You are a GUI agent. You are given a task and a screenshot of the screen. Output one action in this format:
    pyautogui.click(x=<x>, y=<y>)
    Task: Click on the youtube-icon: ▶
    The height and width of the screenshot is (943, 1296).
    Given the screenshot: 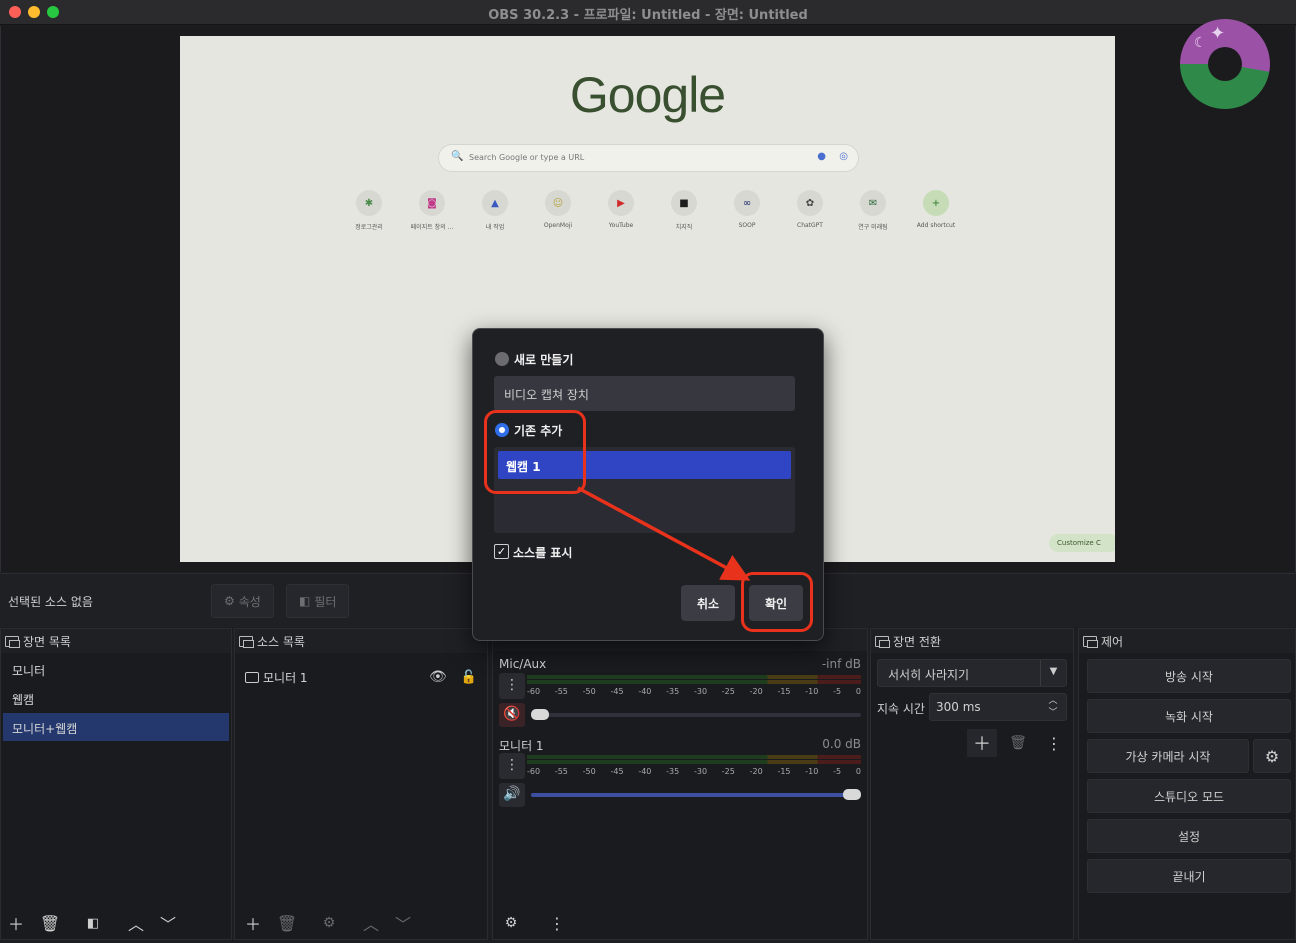 What is the action you would take?
    pyautogui.click(x=621, y=203)
    